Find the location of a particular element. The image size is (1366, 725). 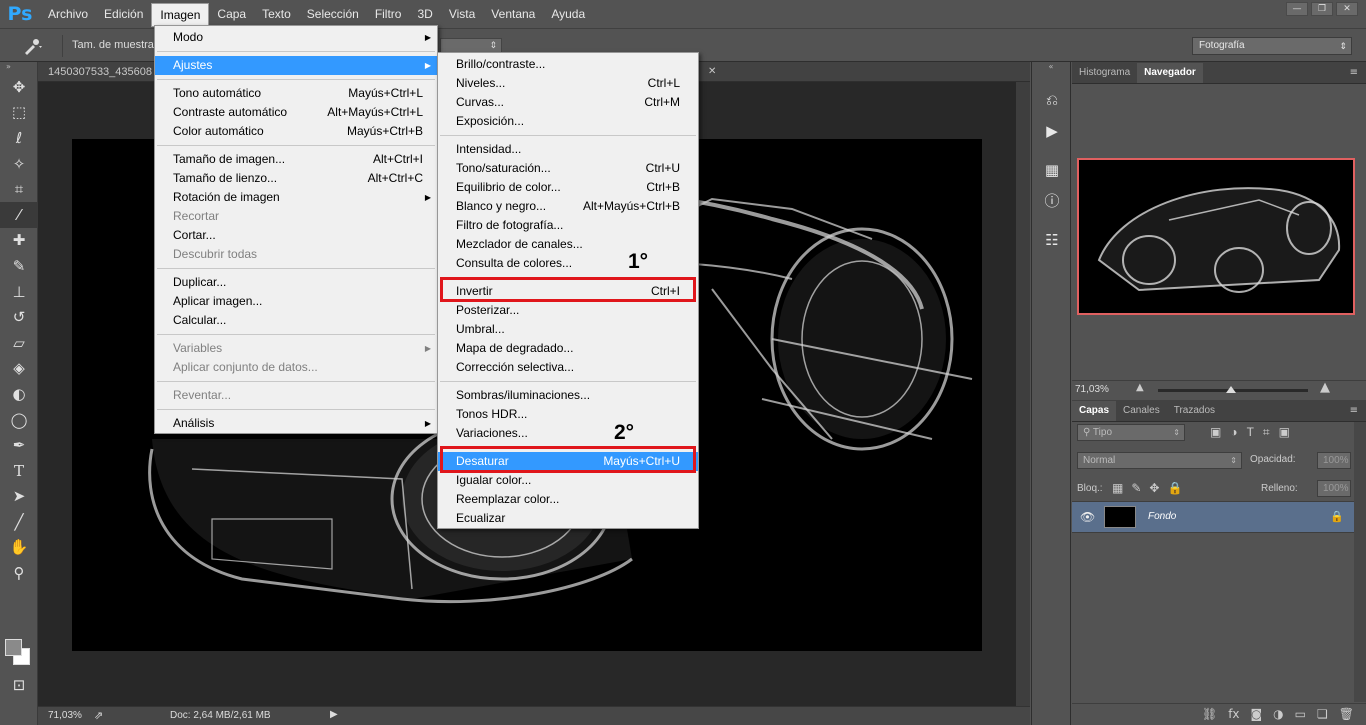

menu-vista: Vista is located at coordinates (462, 14).